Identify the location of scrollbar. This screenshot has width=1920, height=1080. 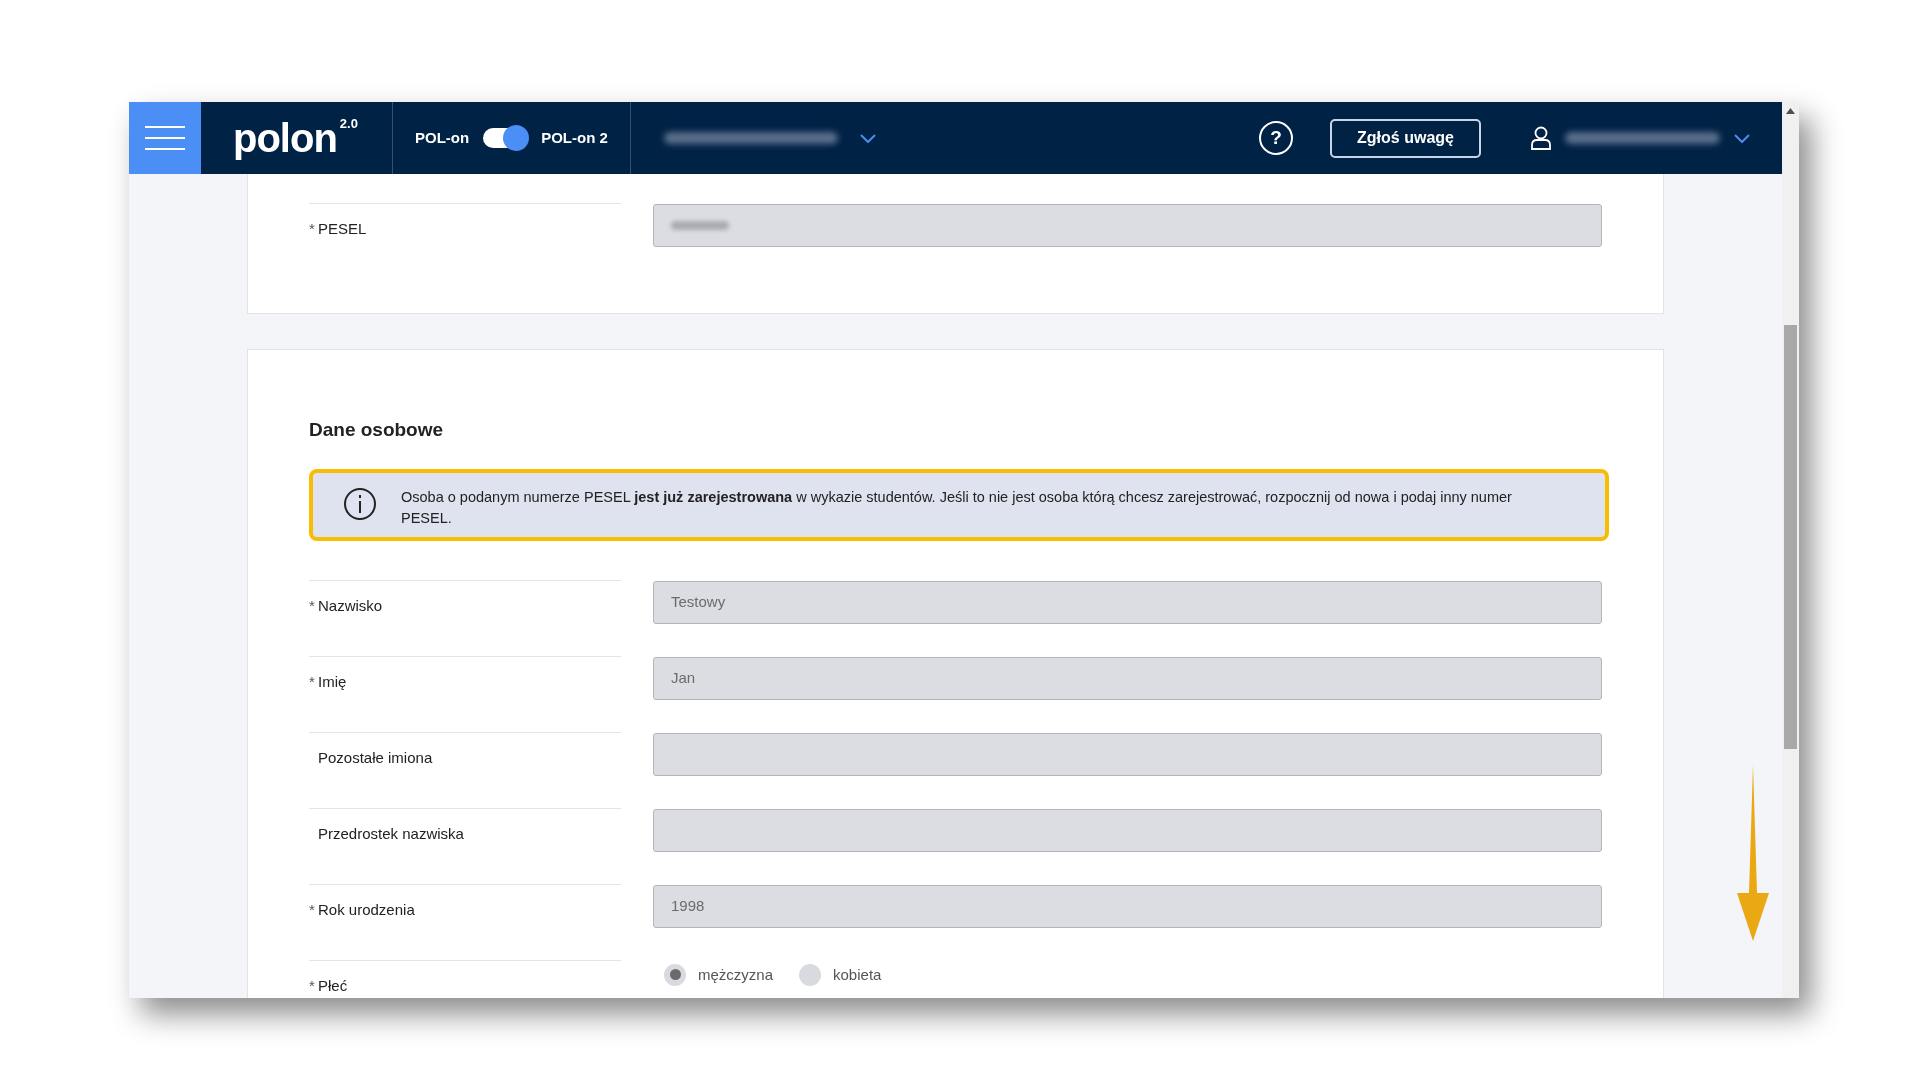
(1790, 550).